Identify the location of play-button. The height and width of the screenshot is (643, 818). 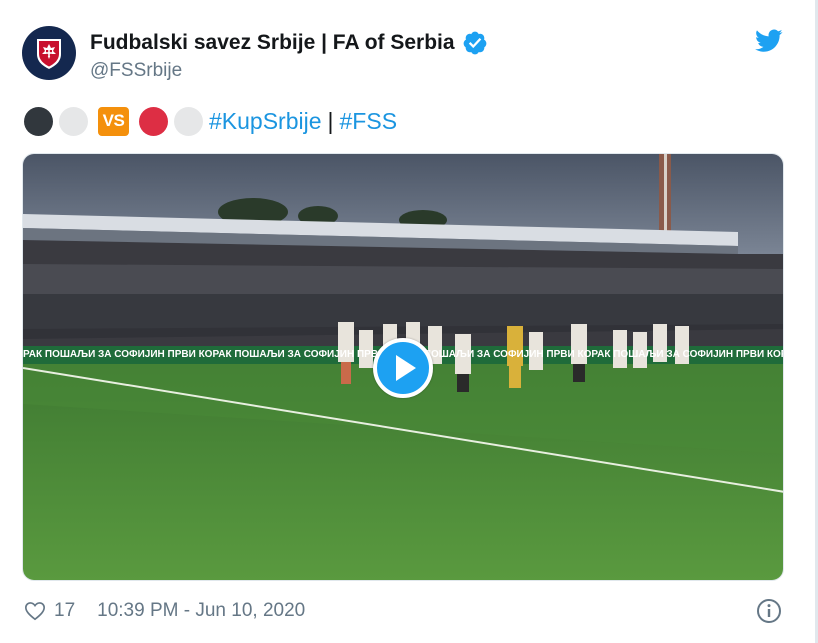
(403, 368).